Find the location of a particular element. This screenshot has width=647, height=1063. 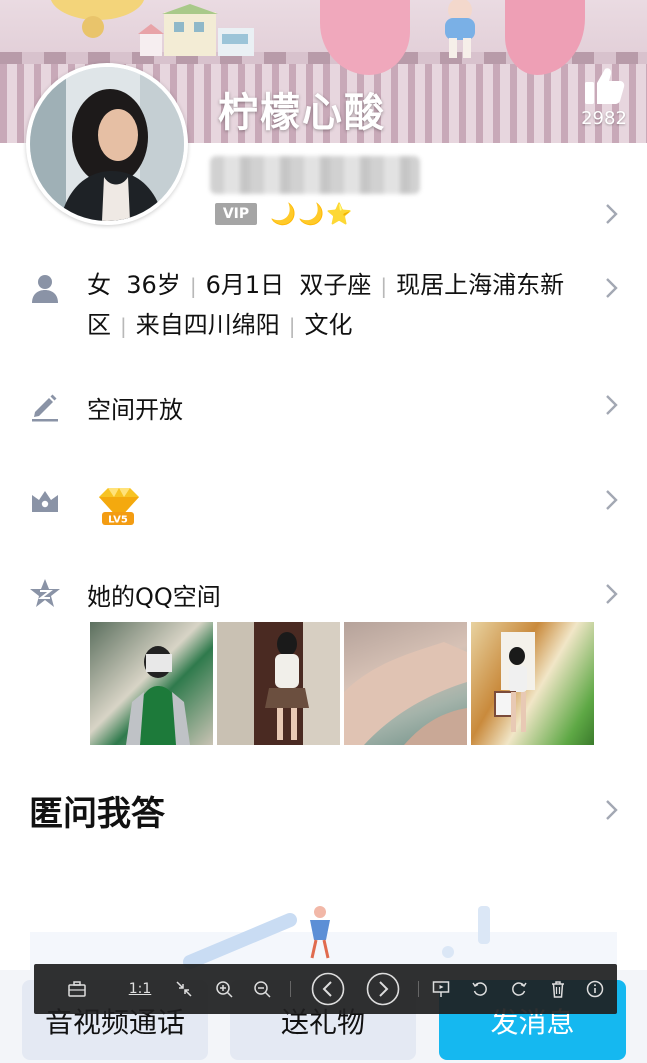

qq-level-icons: 🌙 🌙 ⭐ is located at coordinates (311, 214).